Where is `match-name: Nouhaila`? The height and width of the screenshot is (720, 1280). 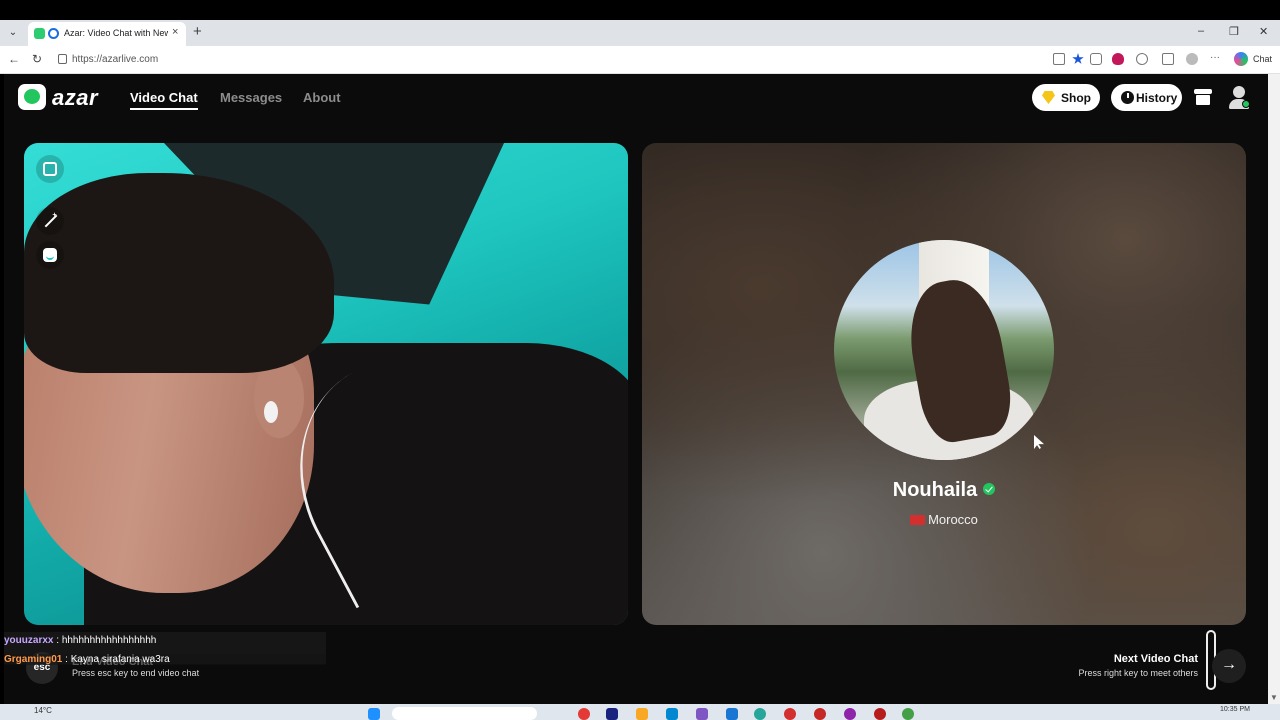 match-name: Nouhaila is located at coordinates (935, 490).